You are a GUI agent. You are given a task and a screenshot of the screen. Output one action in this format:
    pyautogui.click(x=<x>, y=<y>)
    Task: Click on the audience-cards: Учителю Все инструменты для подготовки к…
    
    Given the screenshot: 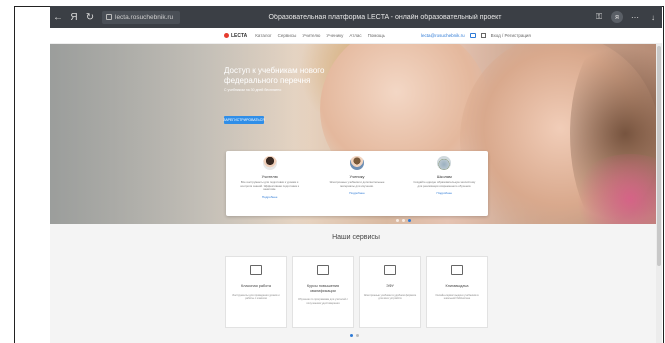 What is the action you would take?
    pyautogui.click(x=357, y=183)
    